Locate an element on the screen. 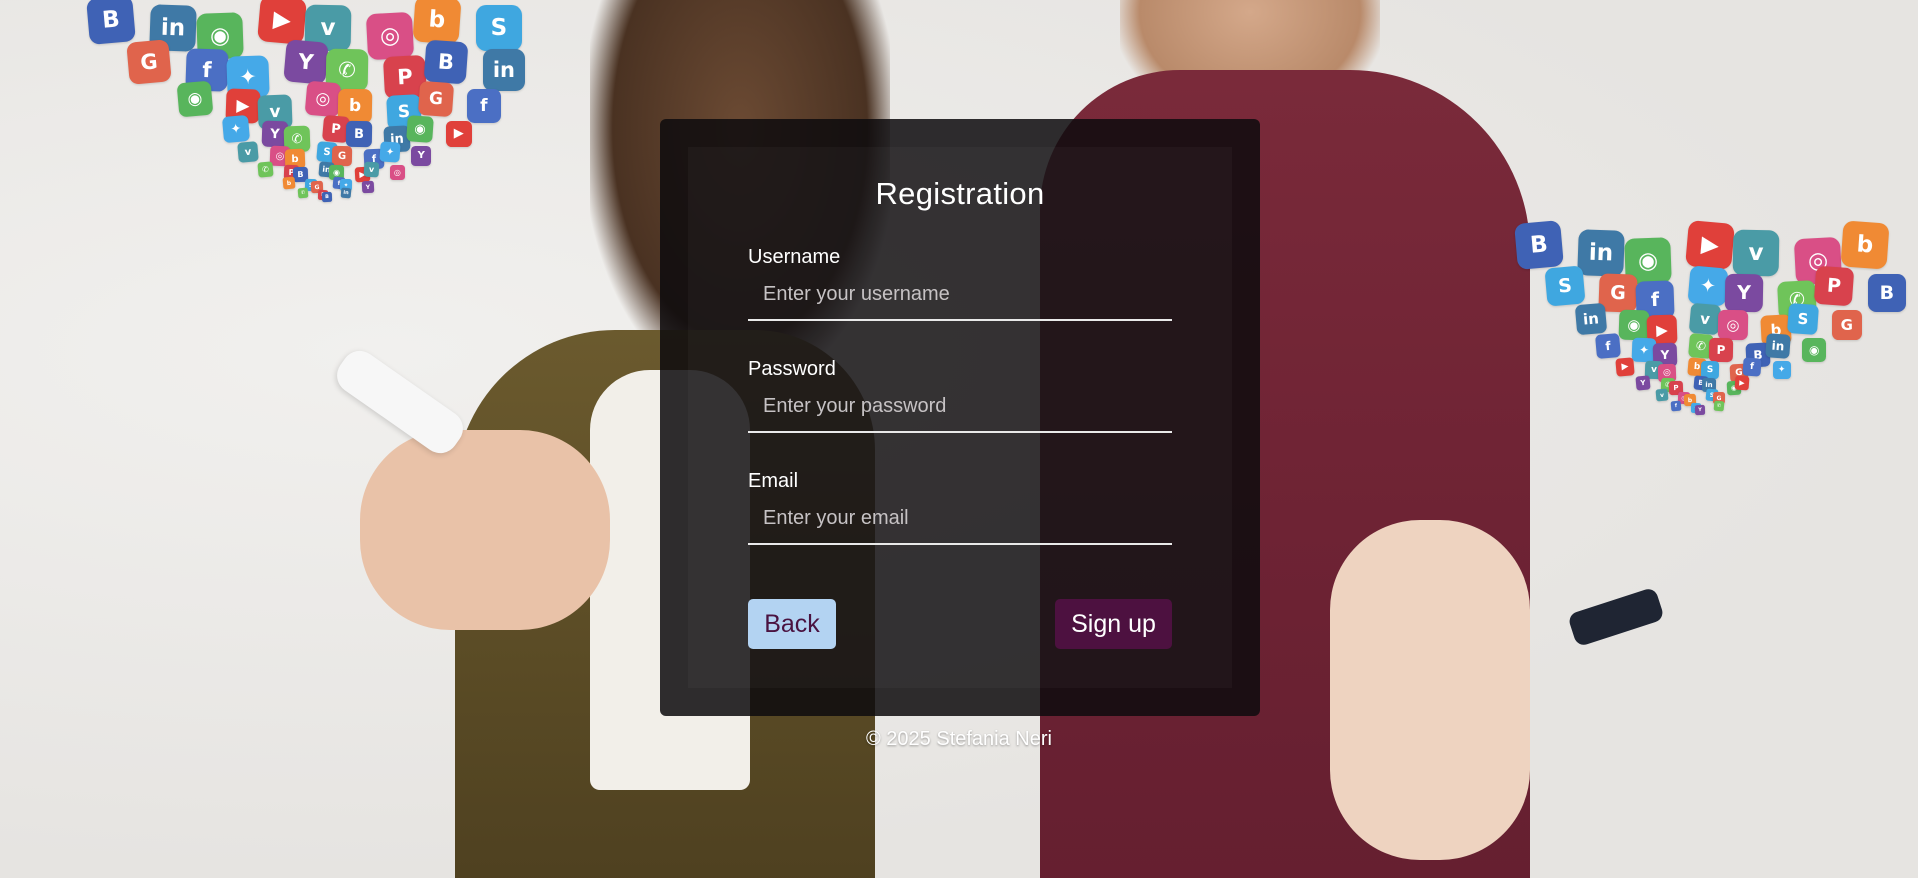 The width and height of the screenshot is (1918, 878). email-field-group: Email is located at coordinates (960, 507).